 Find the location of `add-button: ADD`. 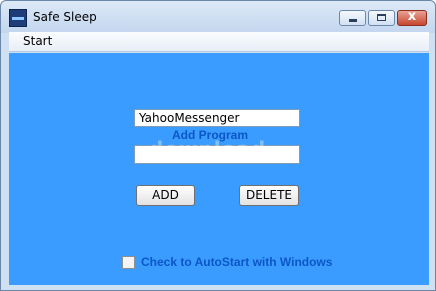

add-button: ADD is located at coordinates (165, 195).